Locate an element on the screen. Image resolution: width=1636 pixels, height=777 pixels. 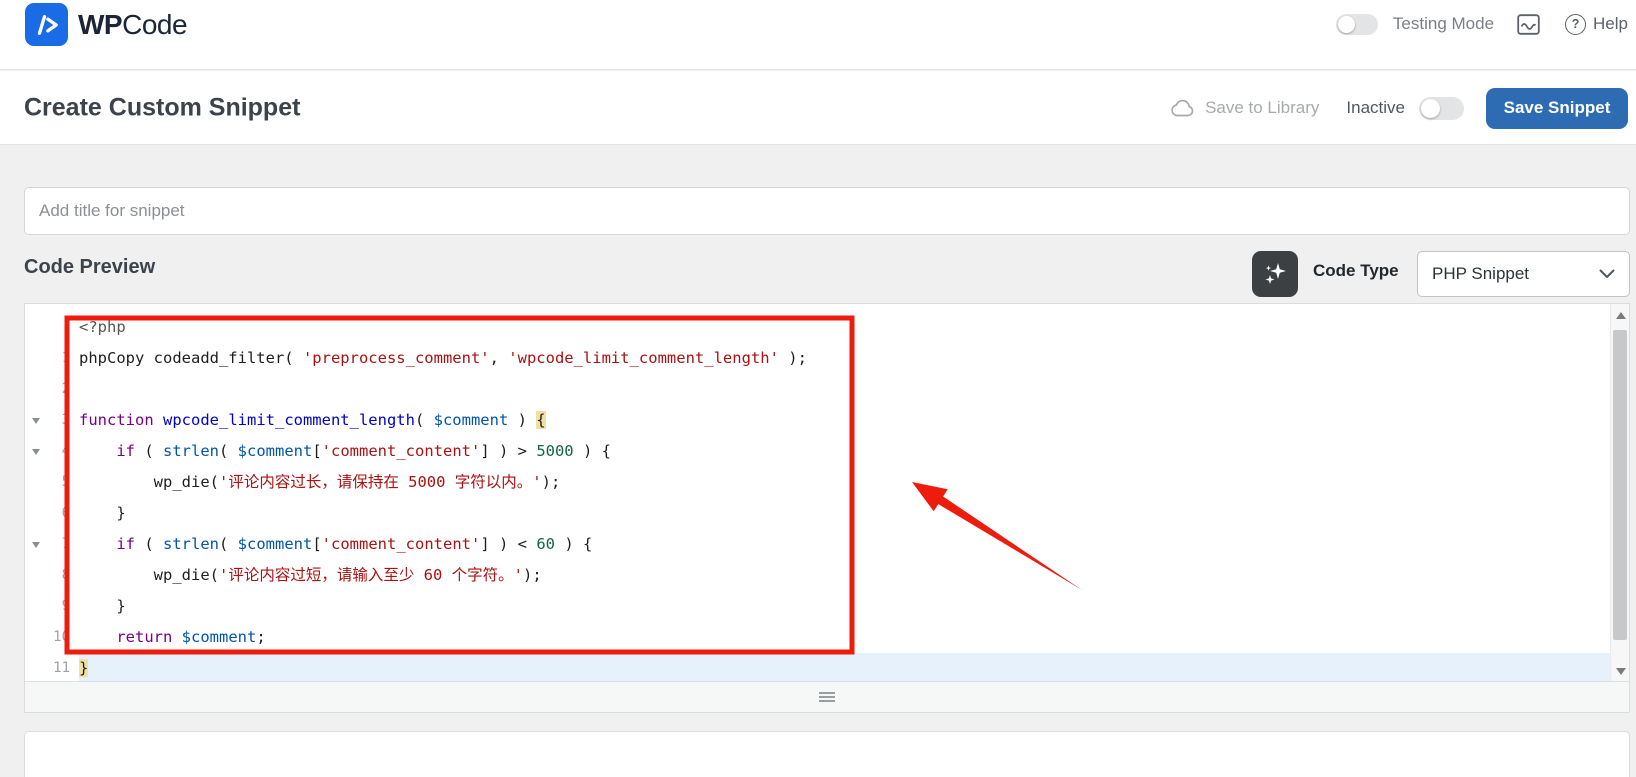
code-line: 5 wp_die('评论内容过长，请保持在 5000 字符以内。'); is located at coordinates (817, 482).